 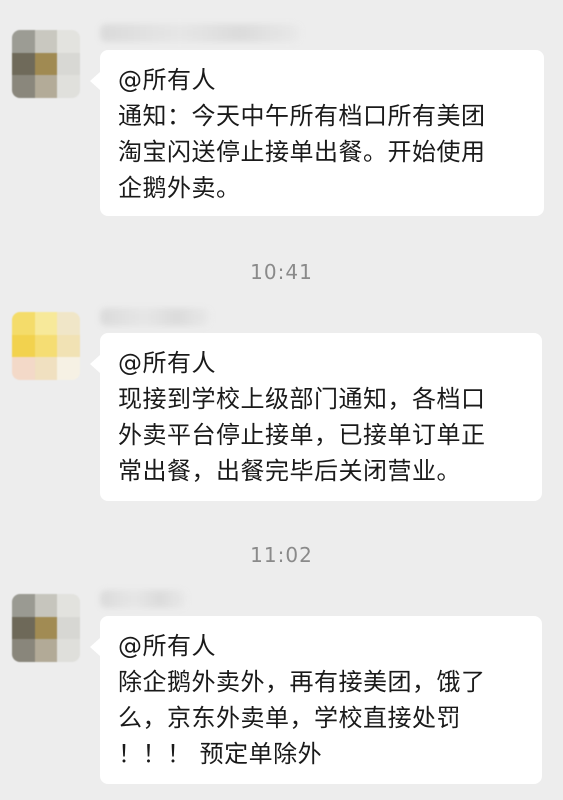 I want to click on timestamp: 10:41, so click(x=281, y=272).